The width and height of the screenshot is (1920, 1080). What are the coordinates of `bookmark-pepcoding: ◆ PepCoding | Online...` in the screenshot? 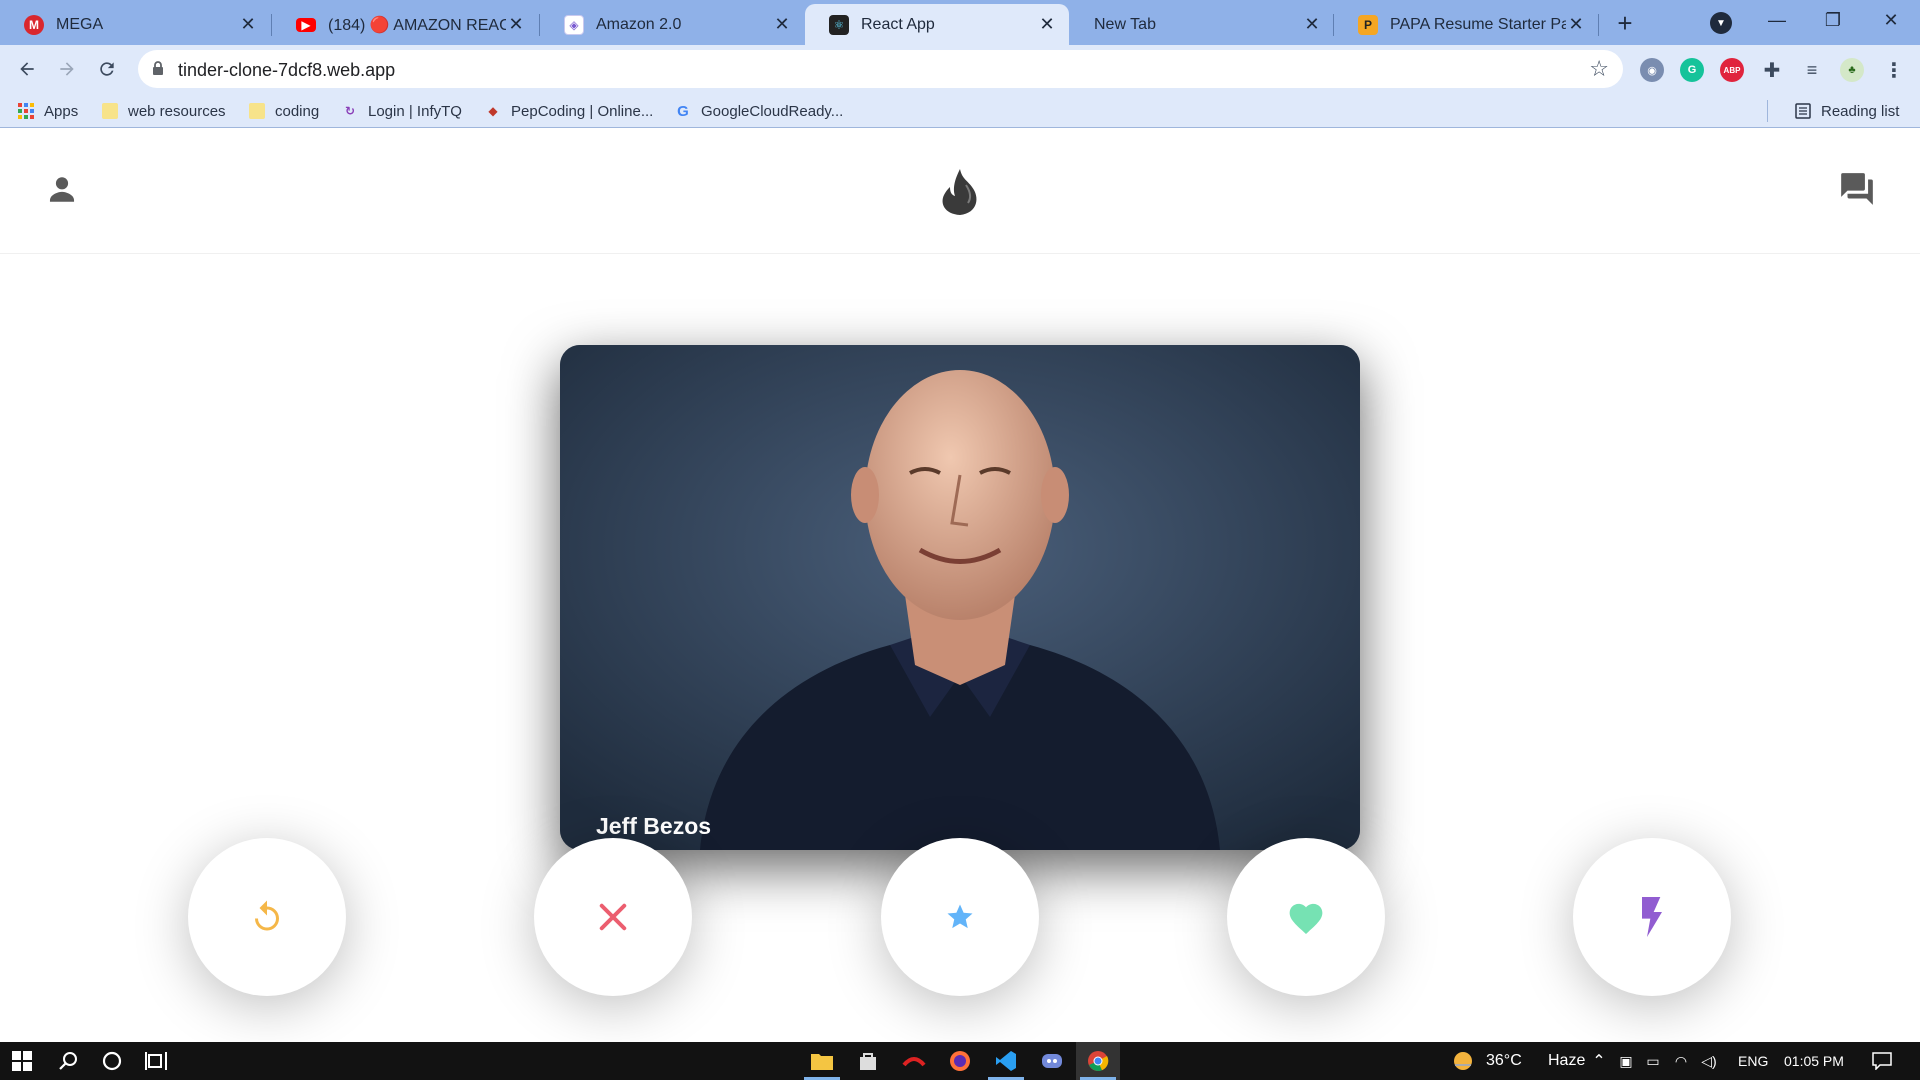 It's located at (569, 111).